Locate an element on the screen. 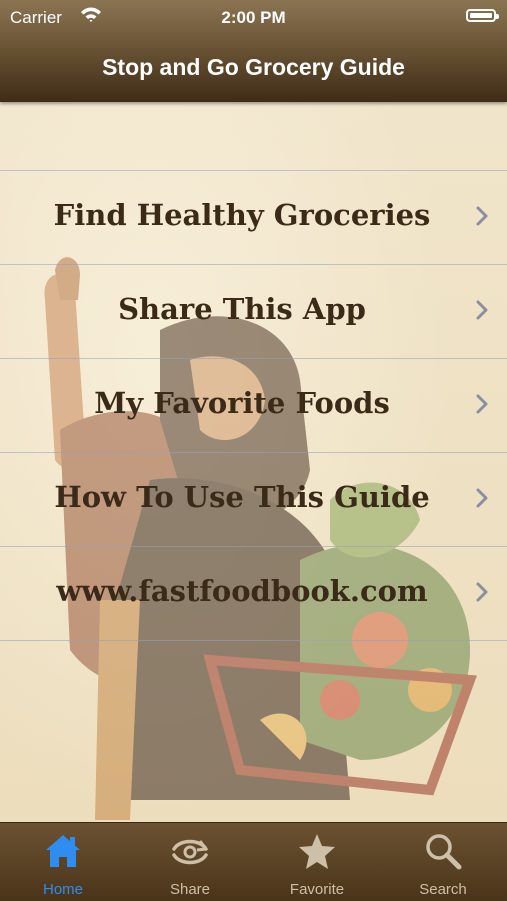 Image resolution: width=507 pixels, height=901 pixels. menu-item-label: www.fastfoodbook.com is located at coordinates (242, 591).